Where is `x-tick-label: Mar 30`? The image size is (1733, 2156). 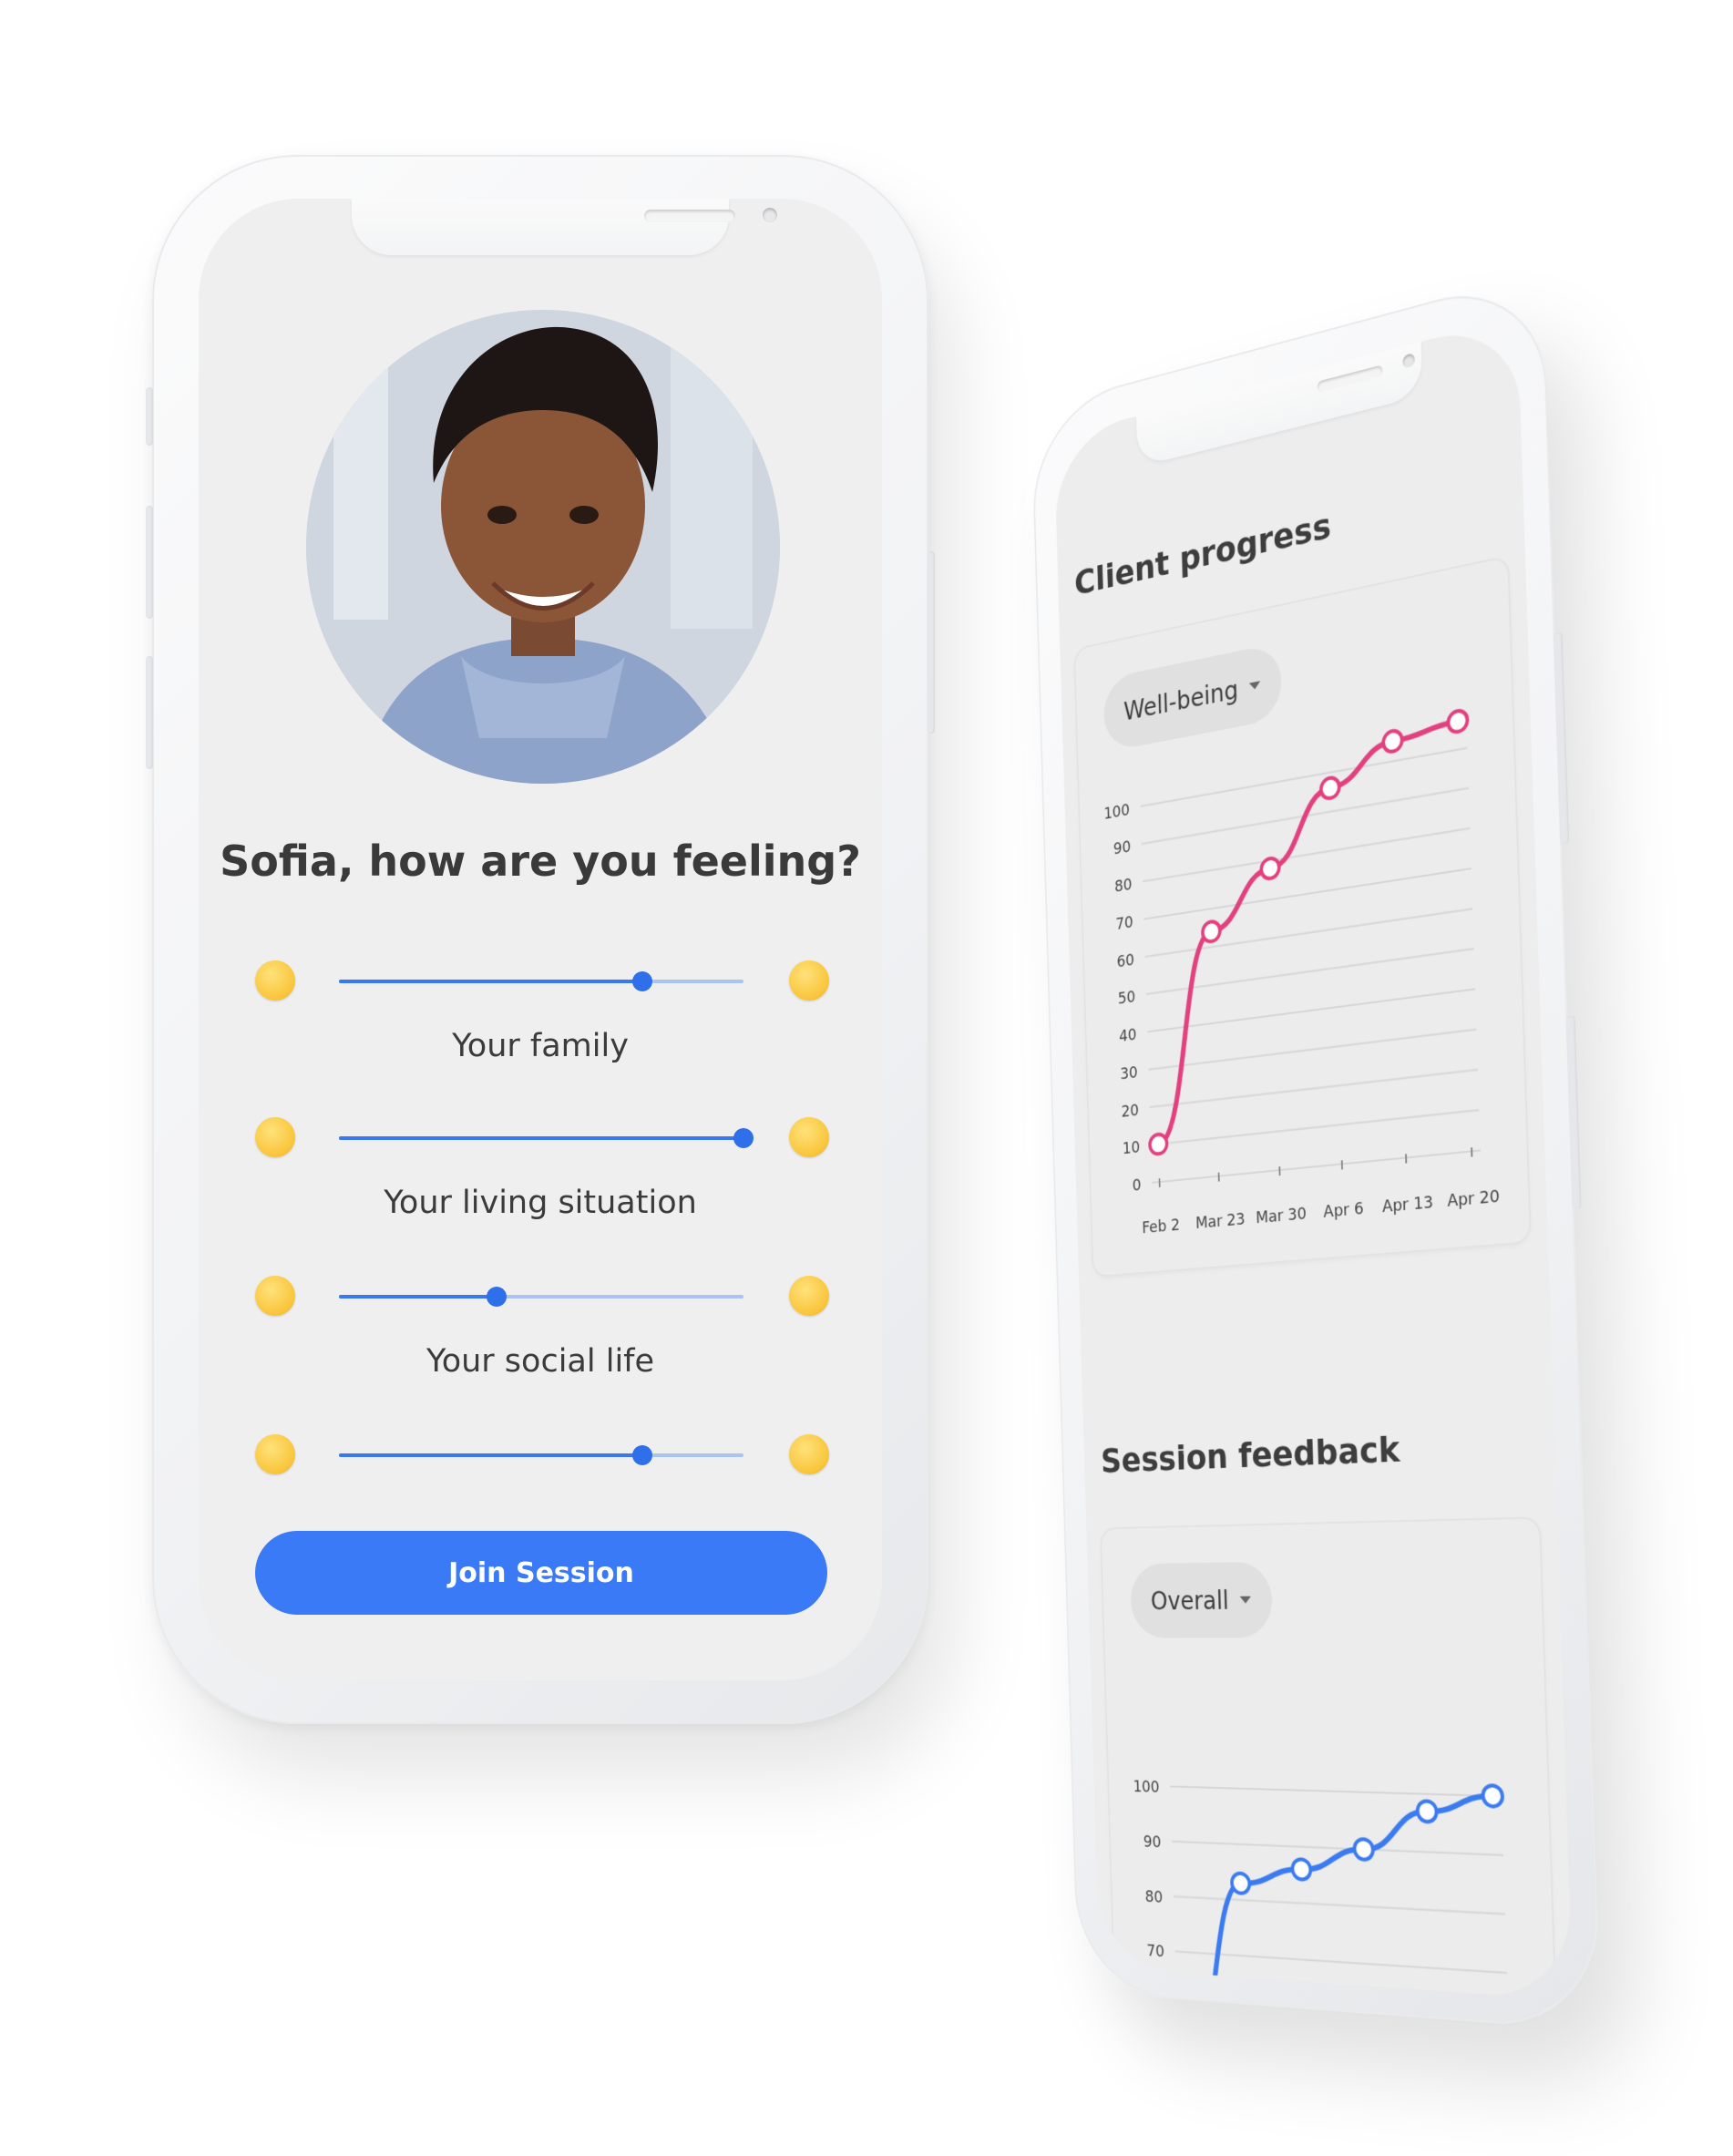 x-tick-label: Mar 30 is located at coordinates (1281, 1215).